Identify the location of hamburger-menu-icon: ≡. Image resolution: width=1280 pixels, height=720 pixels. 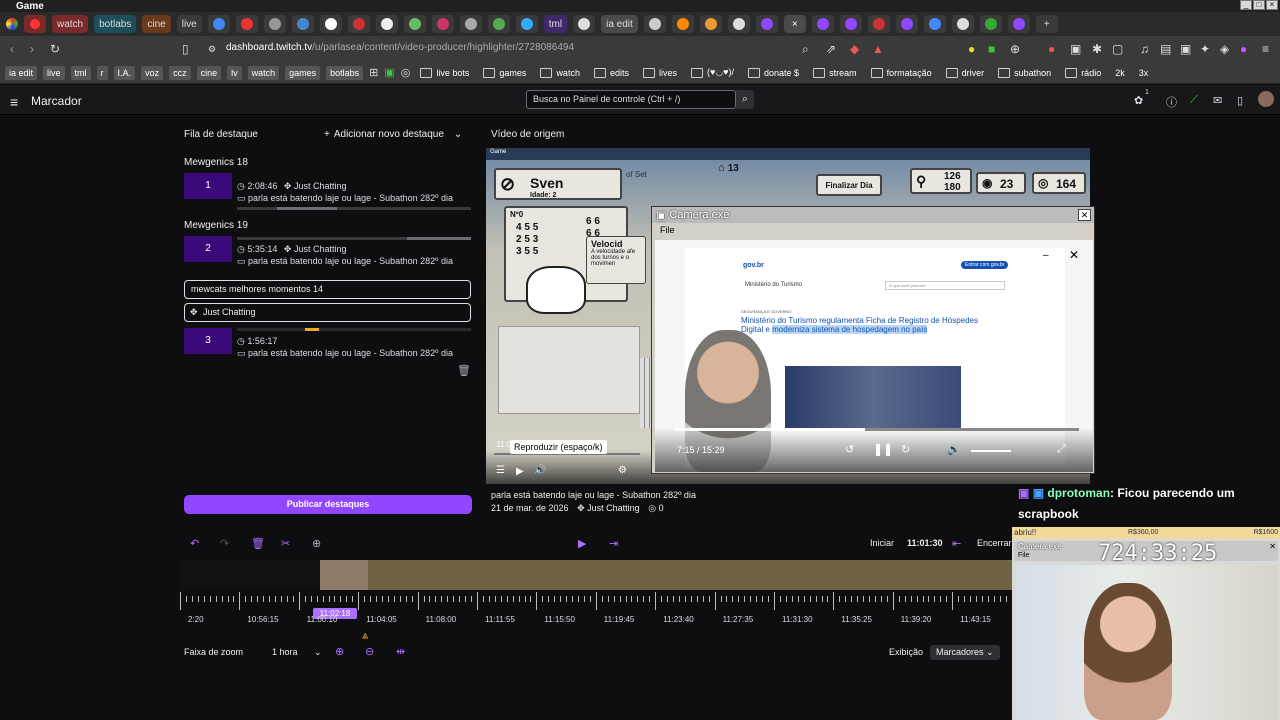
(14, 102).